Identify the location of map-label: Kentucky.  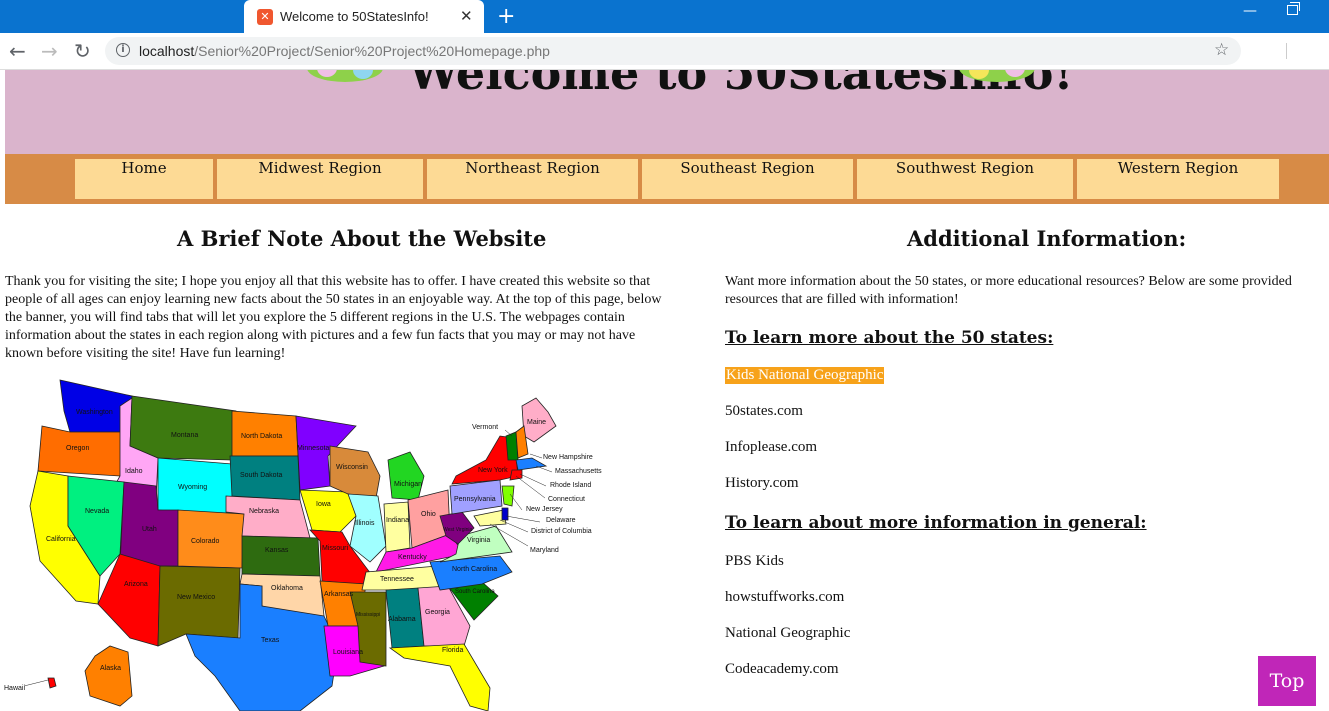
(412, 557).